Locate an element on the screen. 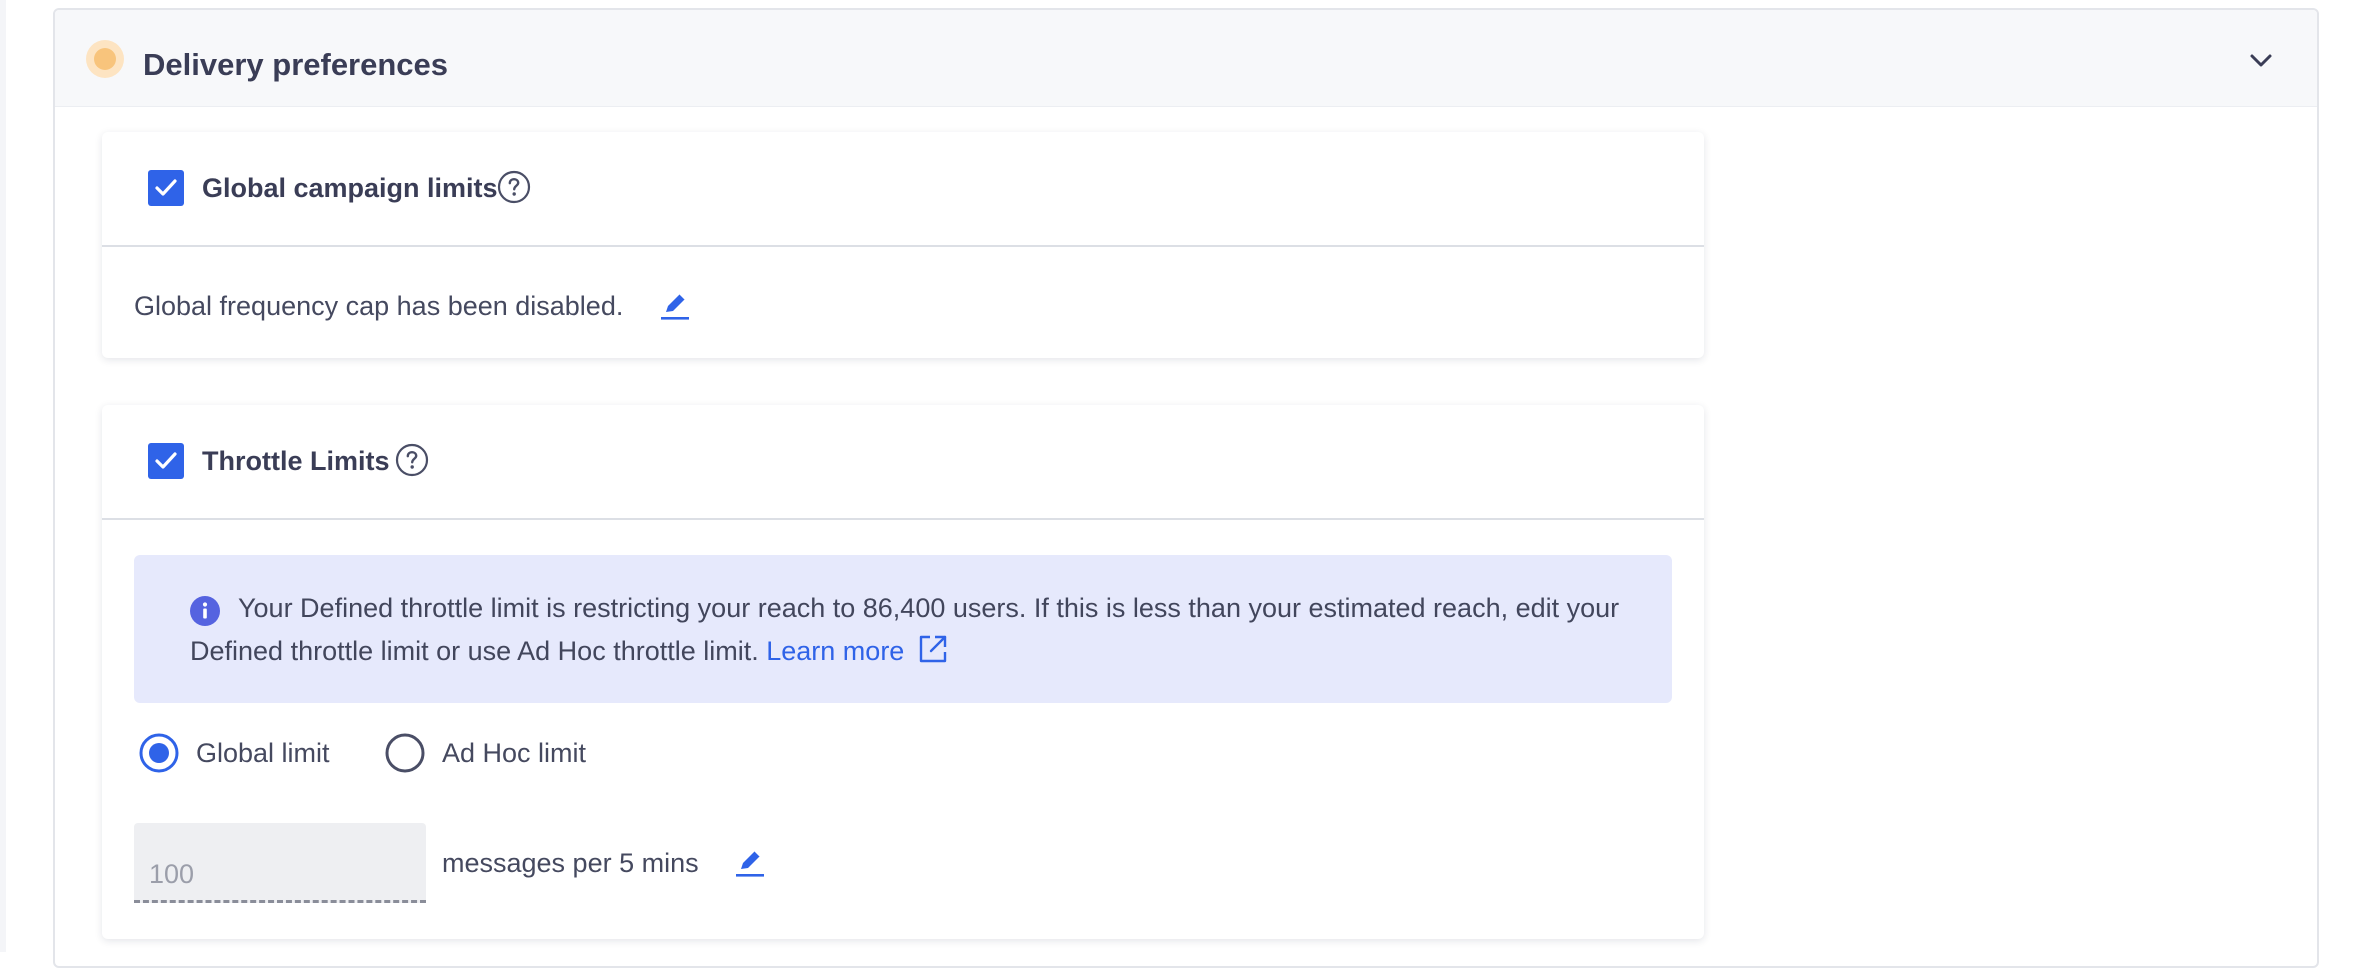 This screenshot has height=968, width=2362. throttle-limits-title: Throttle Limits is located at coordinates (296, 461).